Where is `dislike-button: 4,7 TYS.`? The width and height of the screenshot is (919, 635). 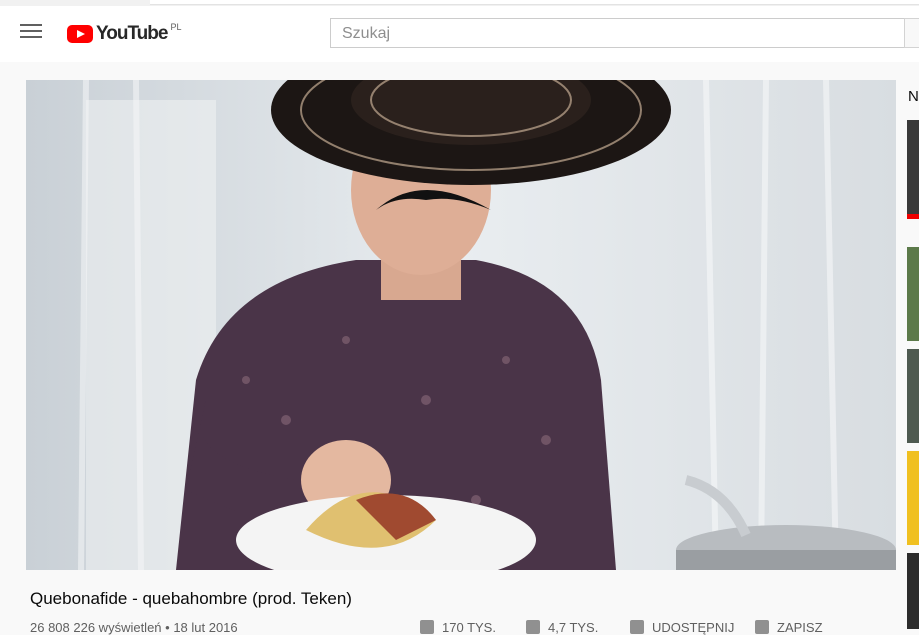
dislike-button: 4,7 TYS. is located at coordinates (562, 627).